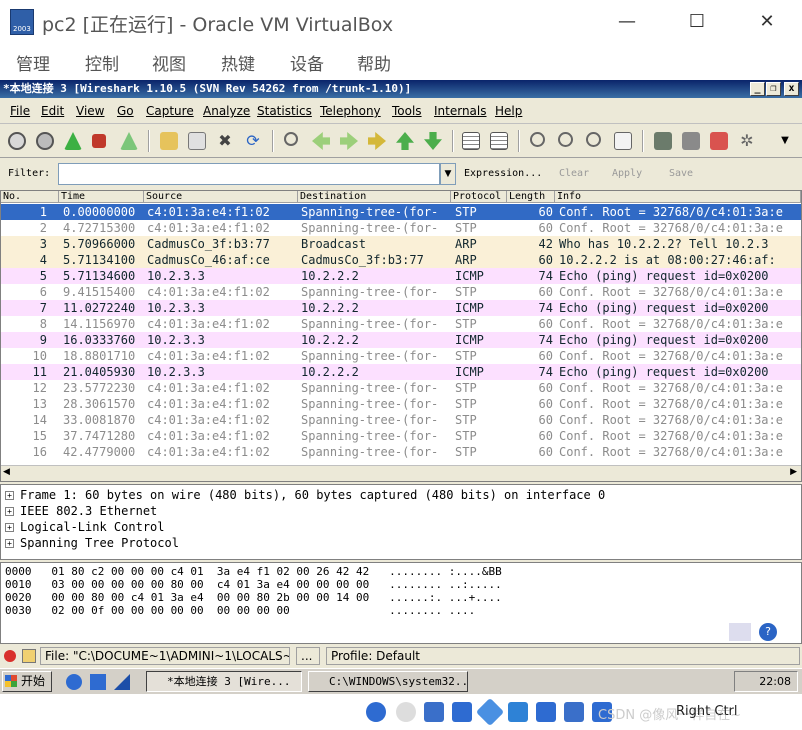 Image resolution: width=802 pixels, height=730 pixels. I want to click on go-back-icon, so click(321, 141).